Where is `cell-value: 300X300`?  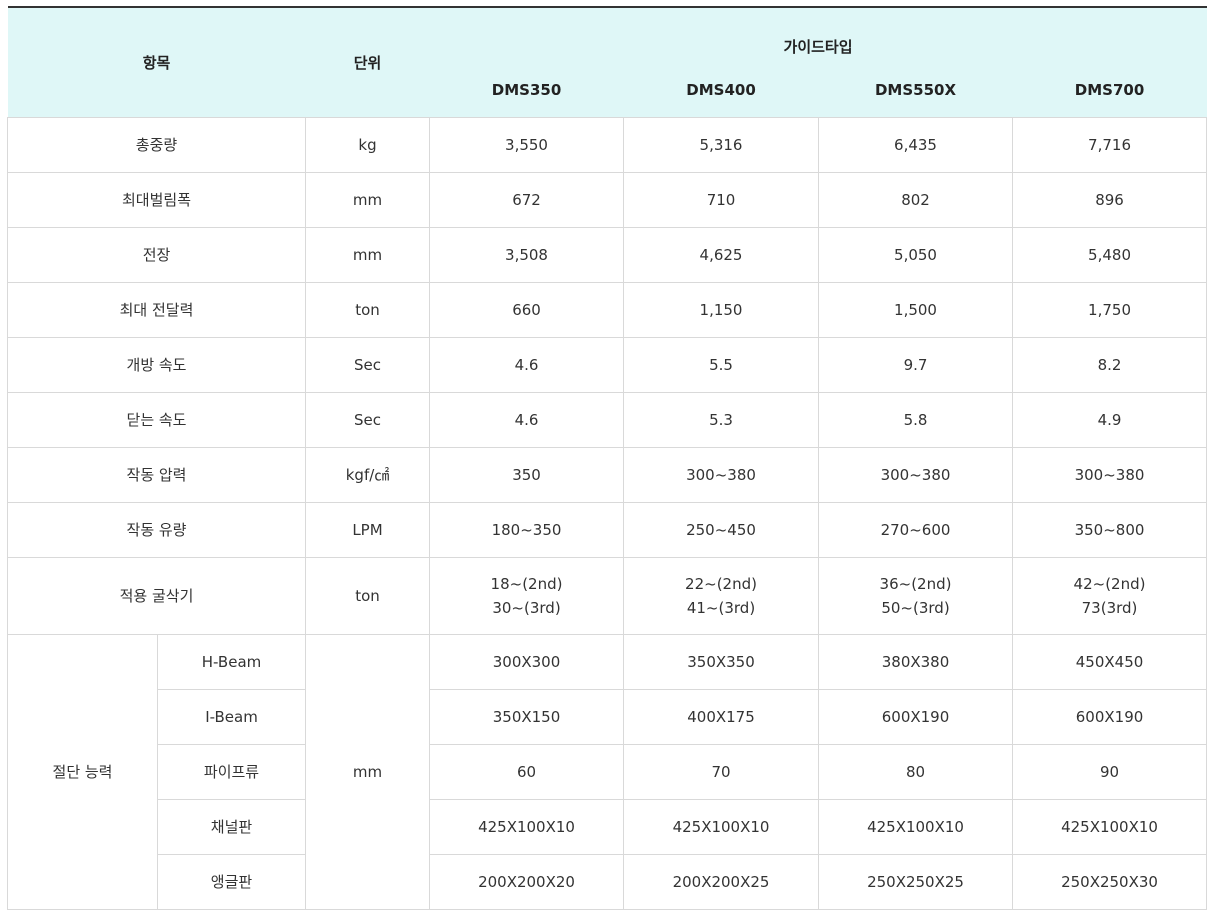 cell-value: 300X300 is located at coordinates (527, 661).